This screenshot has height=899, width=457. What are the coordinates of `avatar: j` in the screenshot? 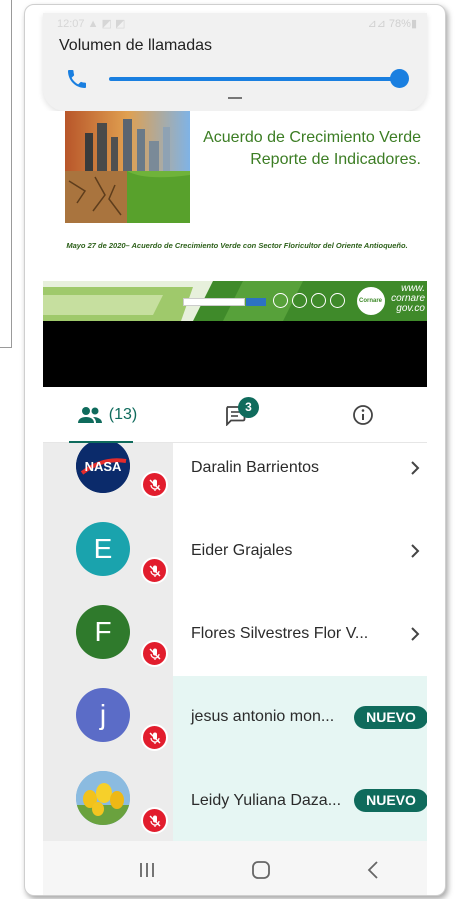 It's located at (103, 715).